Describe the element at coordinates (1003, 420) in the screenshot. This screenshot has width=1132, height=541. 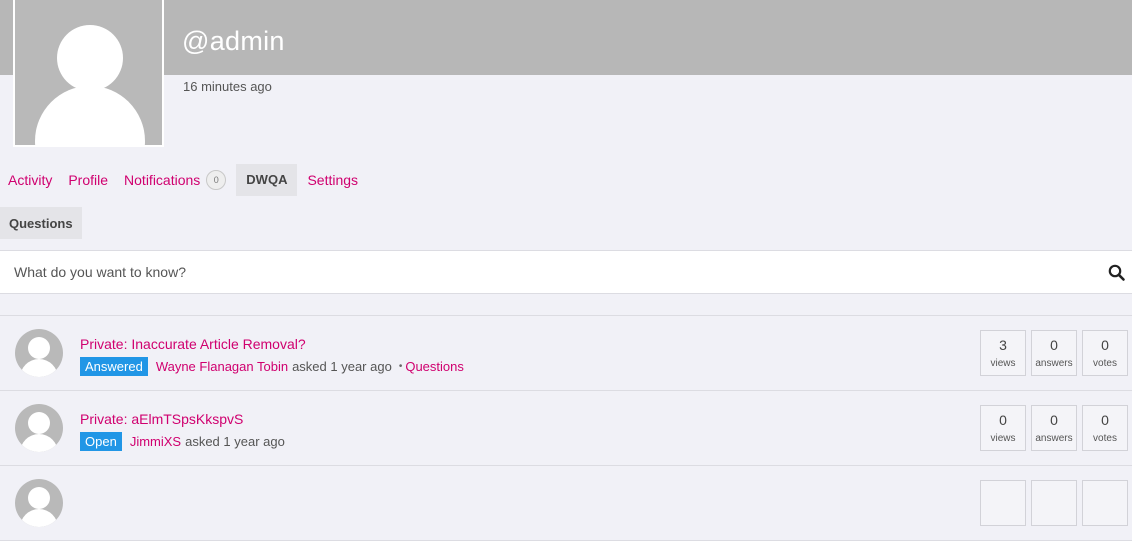
I see `views-count: 0` at that location.